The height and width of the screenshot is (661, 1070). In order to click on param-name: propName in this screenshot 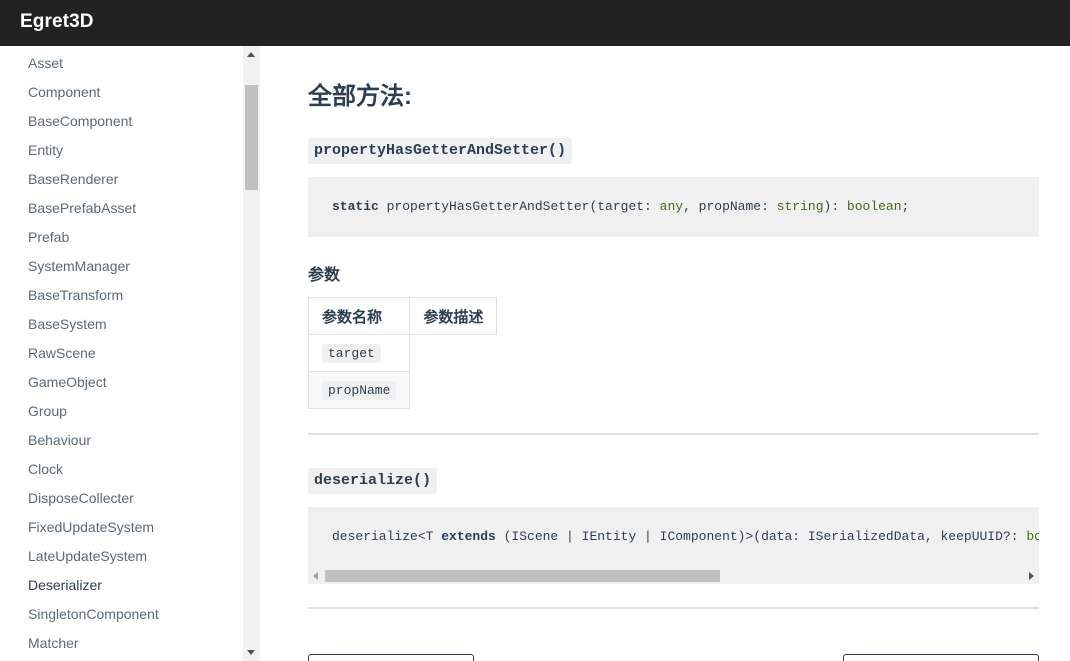, I will do `click(359, 390)`.